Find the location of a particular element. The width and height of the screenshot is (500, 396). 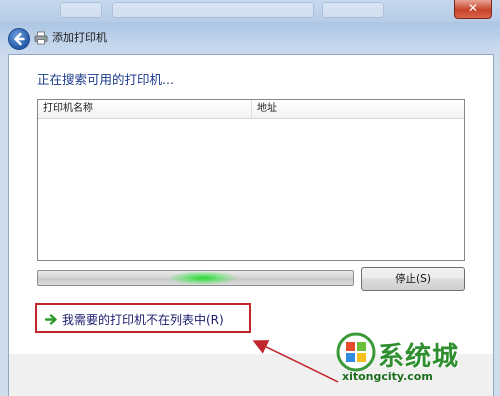

blurred-taskbar-strip is located at coordinates (250, 11).